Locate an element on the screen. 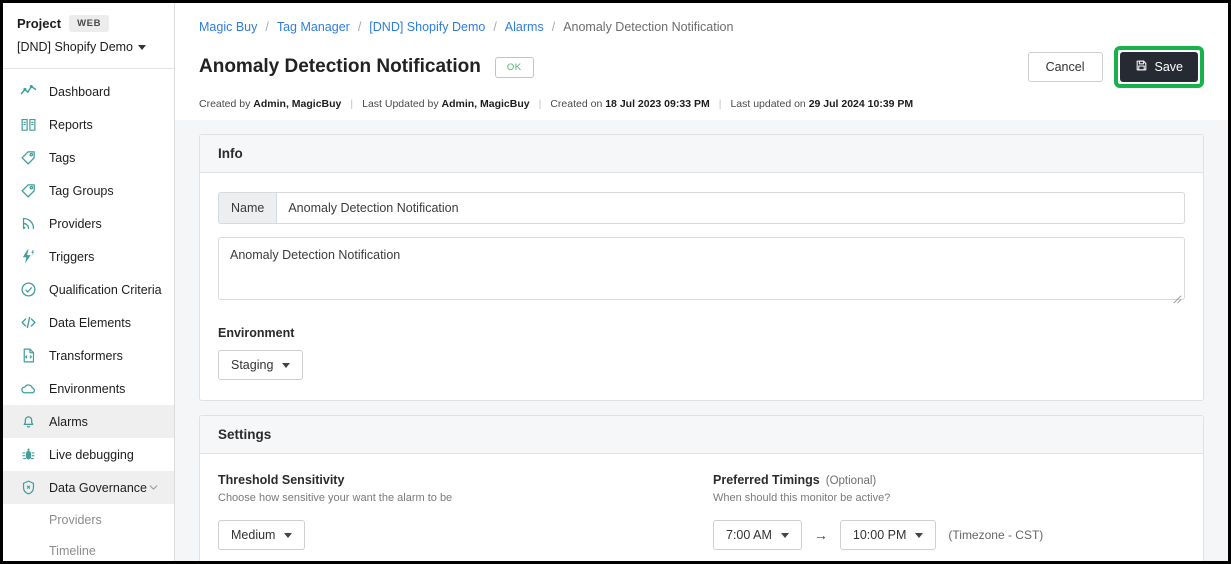  created-by-label: Created by is located at coordinates (225, 104).